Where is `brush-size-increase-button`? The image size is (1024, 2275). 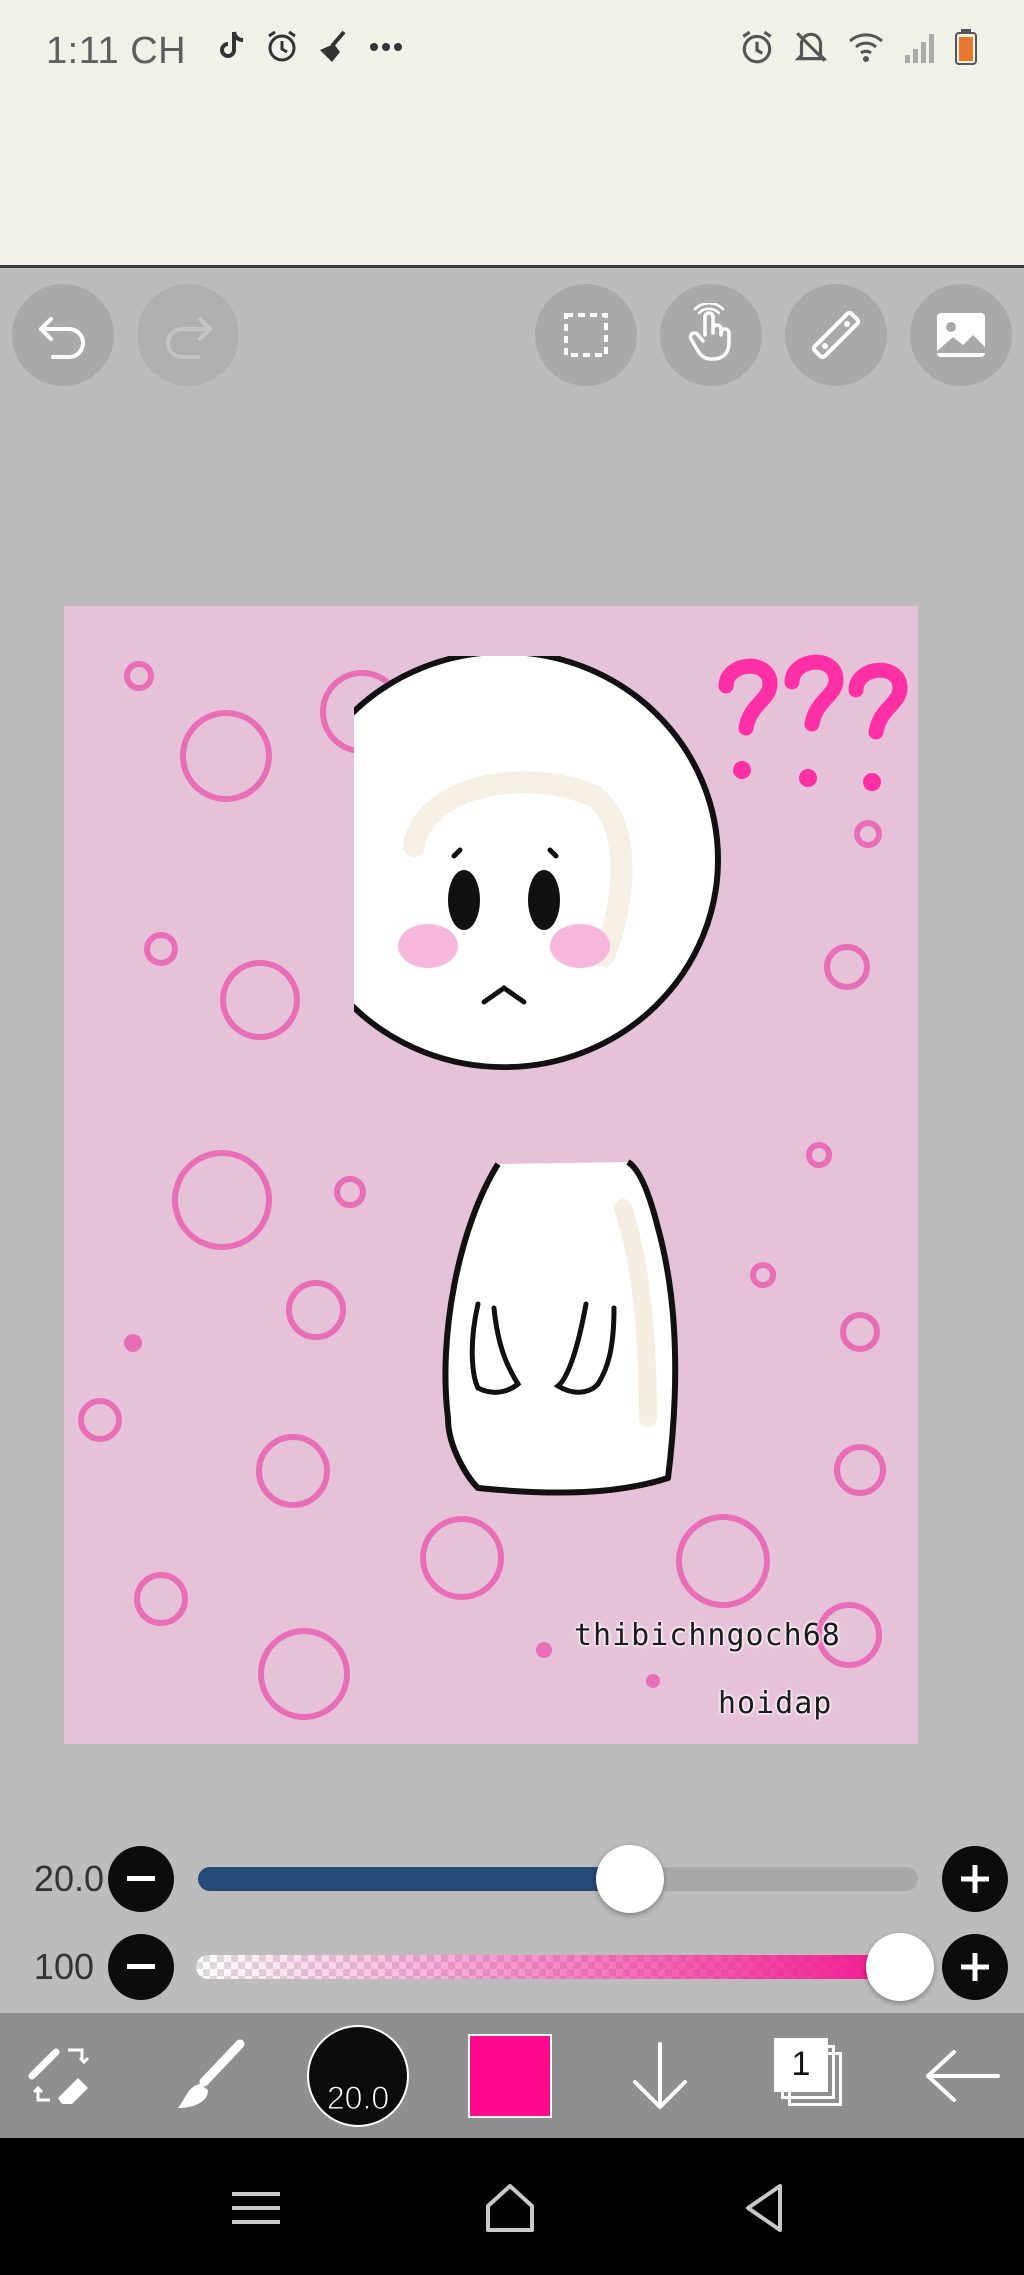 brush-size-increase-button is located at coordinates (975, 1879).